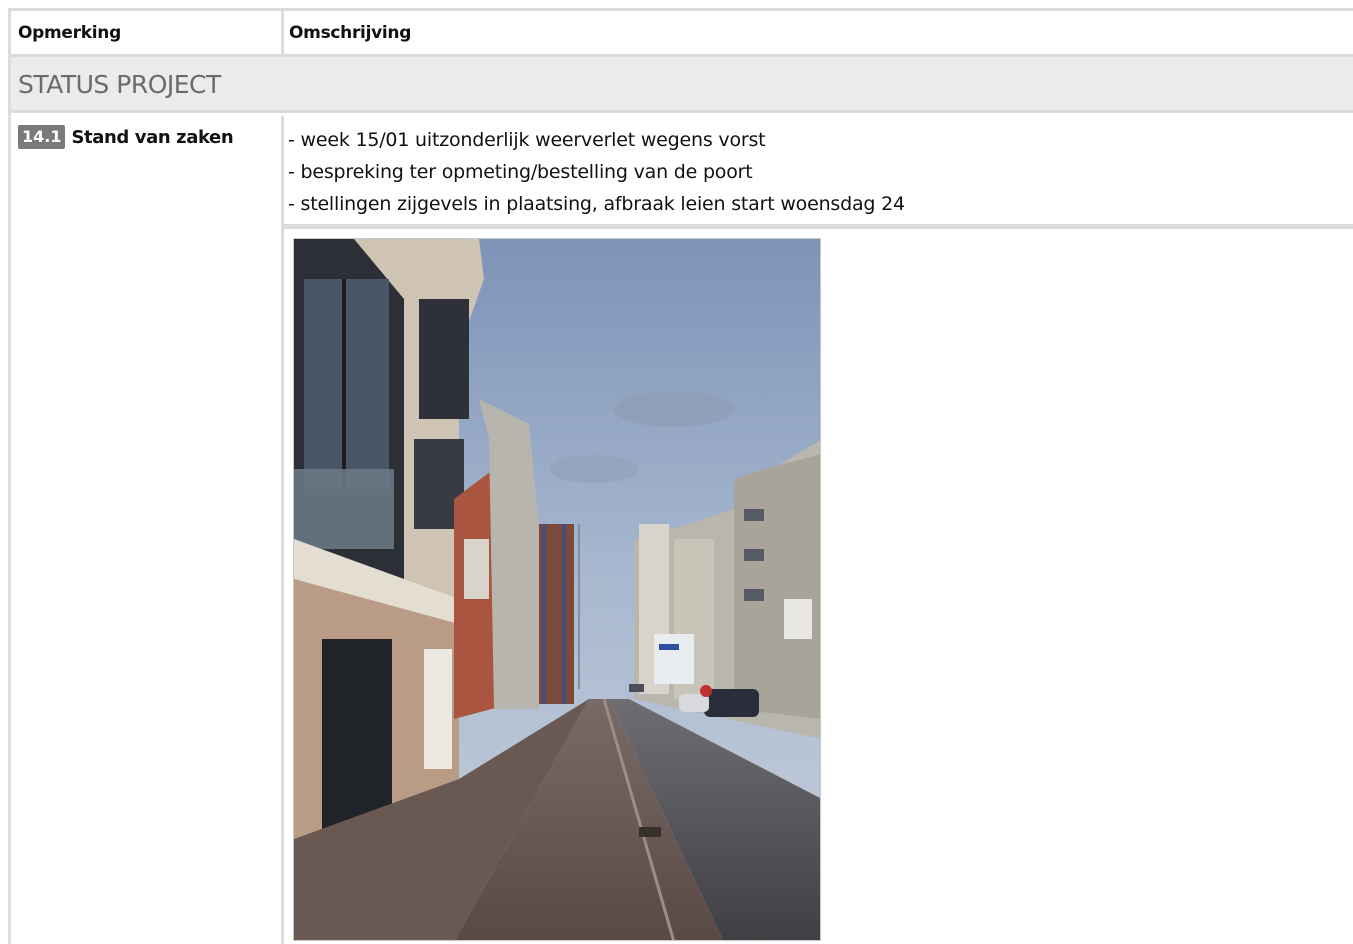 This screenshot has height=944, width=1353. What do you see at coordinates (69, 33) in the screenshot?
I see `header-opmerking: Opmerking` at bounding box center [69, 33].